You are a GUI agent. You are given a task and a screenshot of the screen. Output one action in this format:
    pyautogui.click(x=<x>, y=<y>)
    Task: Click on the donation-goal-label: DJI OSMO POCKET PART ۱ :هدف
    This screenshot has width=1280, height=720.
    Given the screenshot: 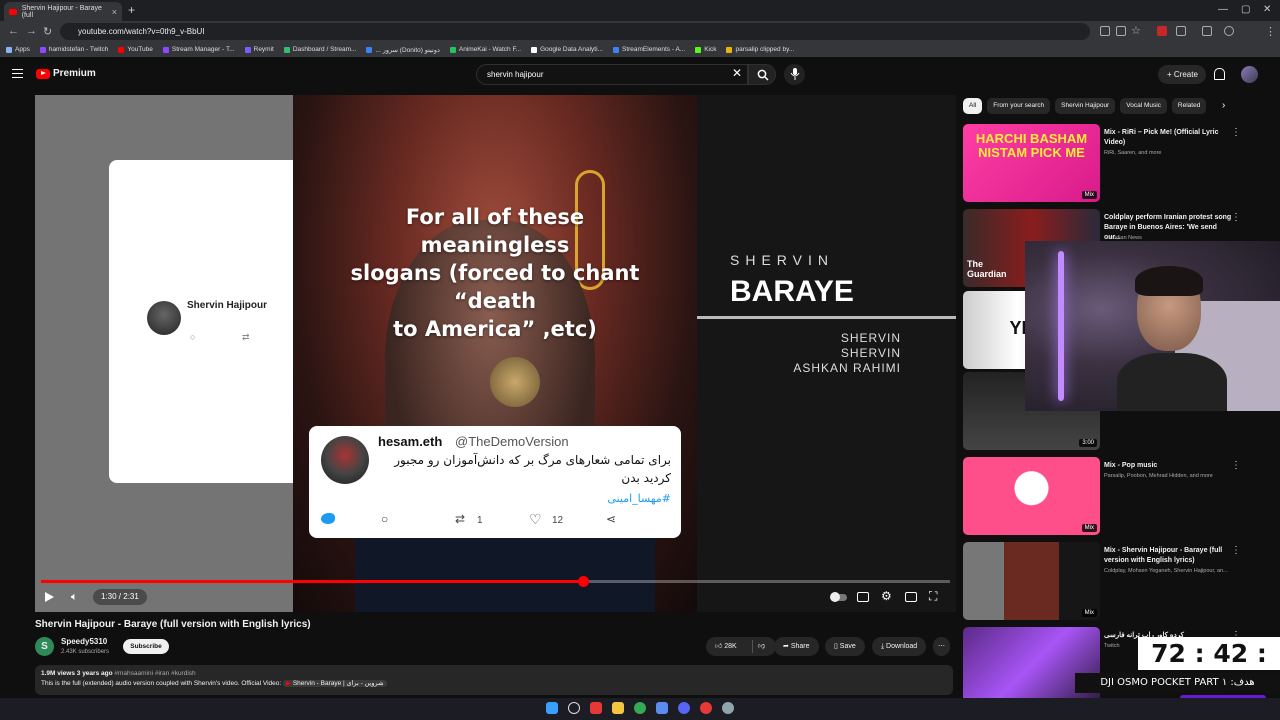 What is the action you would take?
    pyautogui.click(x=1177, y=683)
    